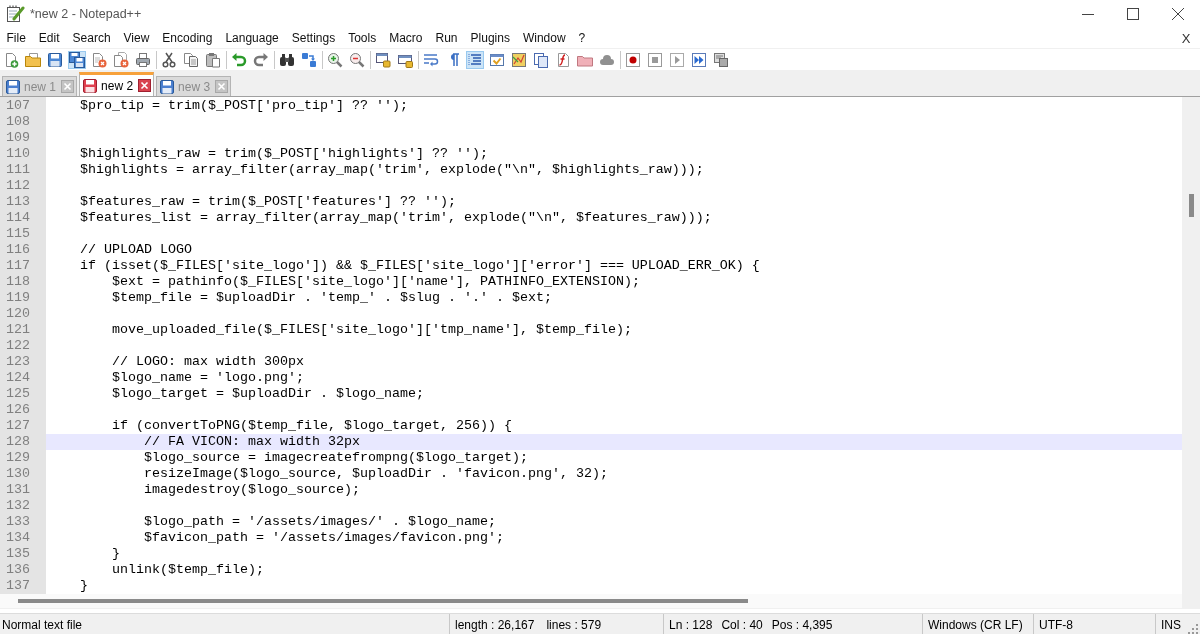 The image size is (1200, 634). I want to click on stop-icon, so click(655, 59).